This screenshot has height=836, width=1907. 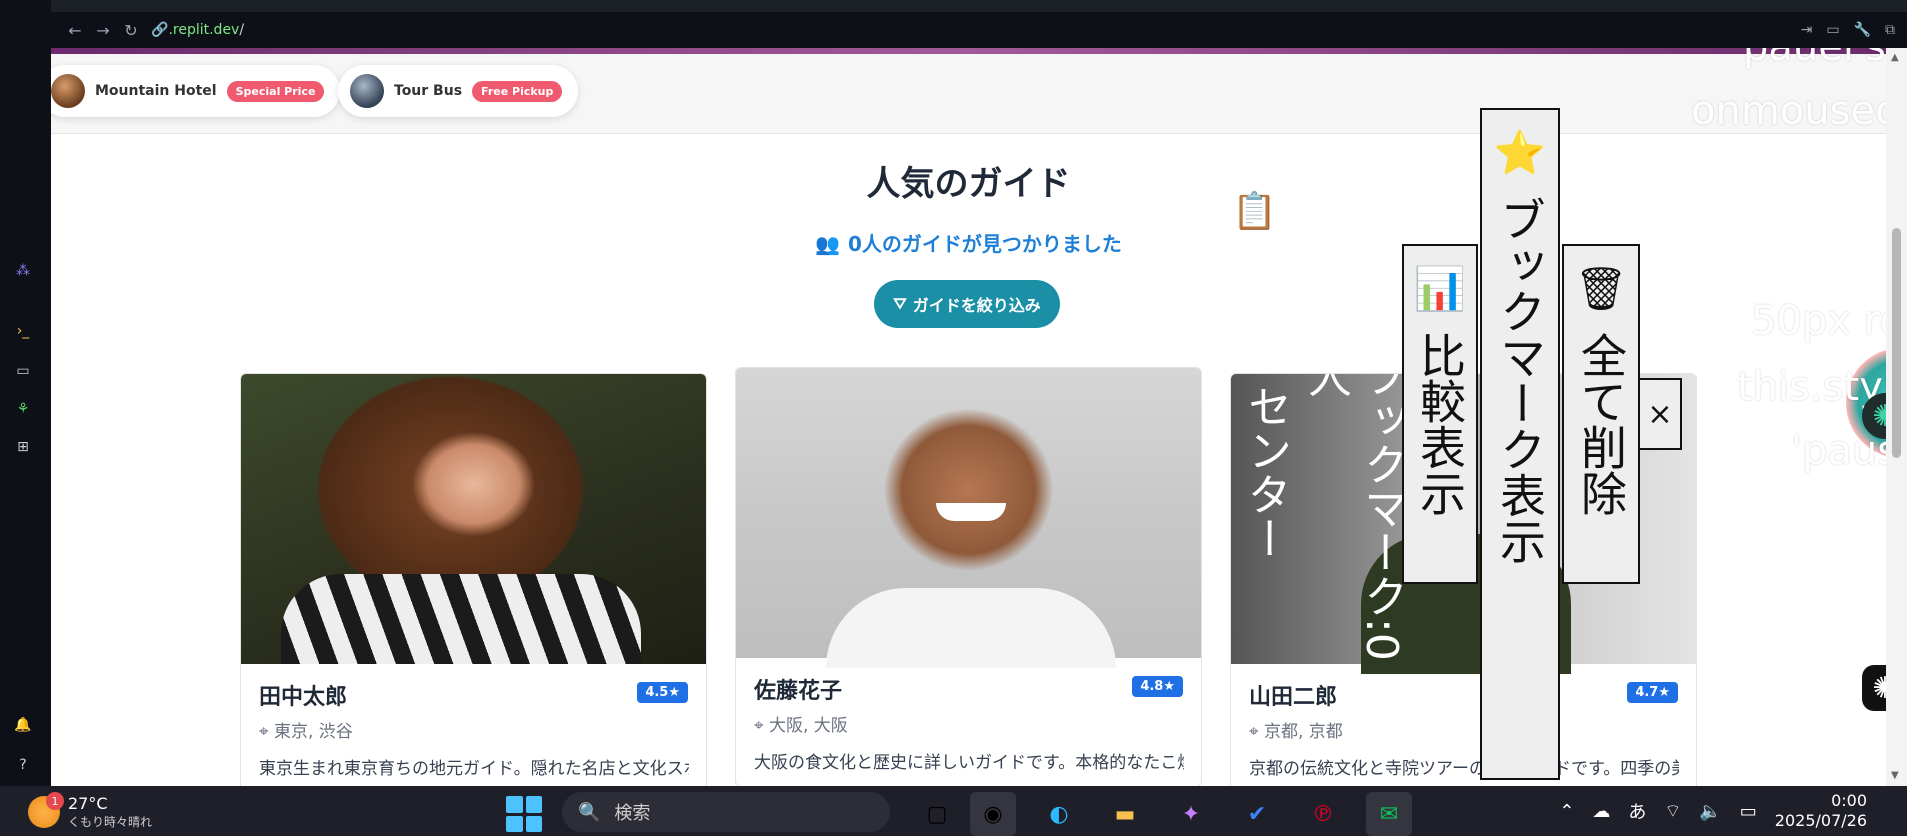 I want to click on promo-pill-hotel: Mountain Hotel Special Price, so click(x=196, y=91).